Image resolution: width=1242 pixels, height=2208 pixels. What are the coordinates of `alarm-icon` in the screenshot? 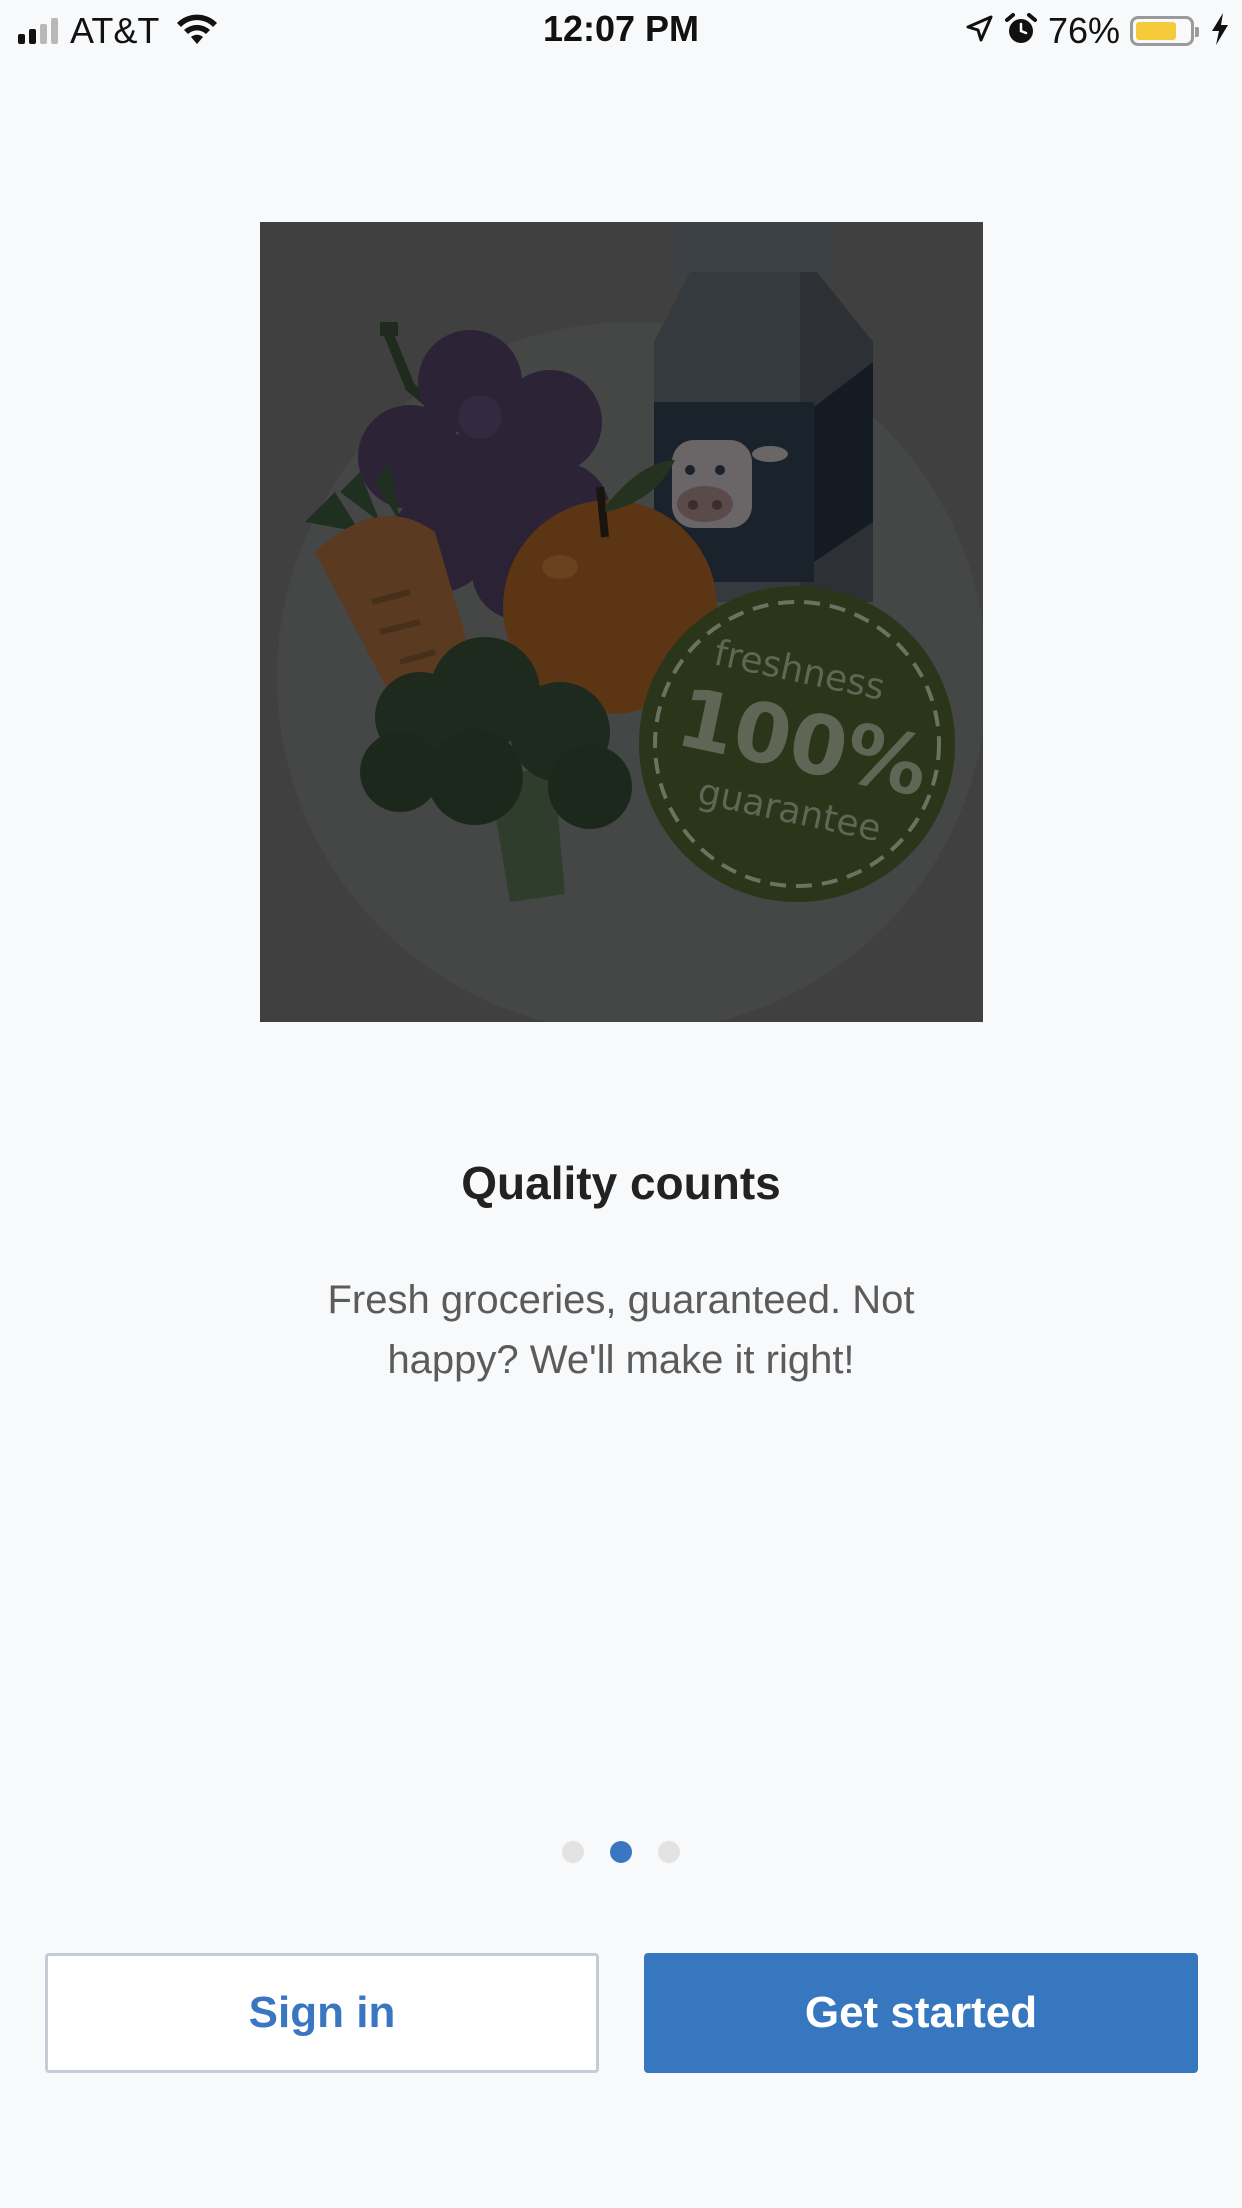 It's located at (1021, 31).